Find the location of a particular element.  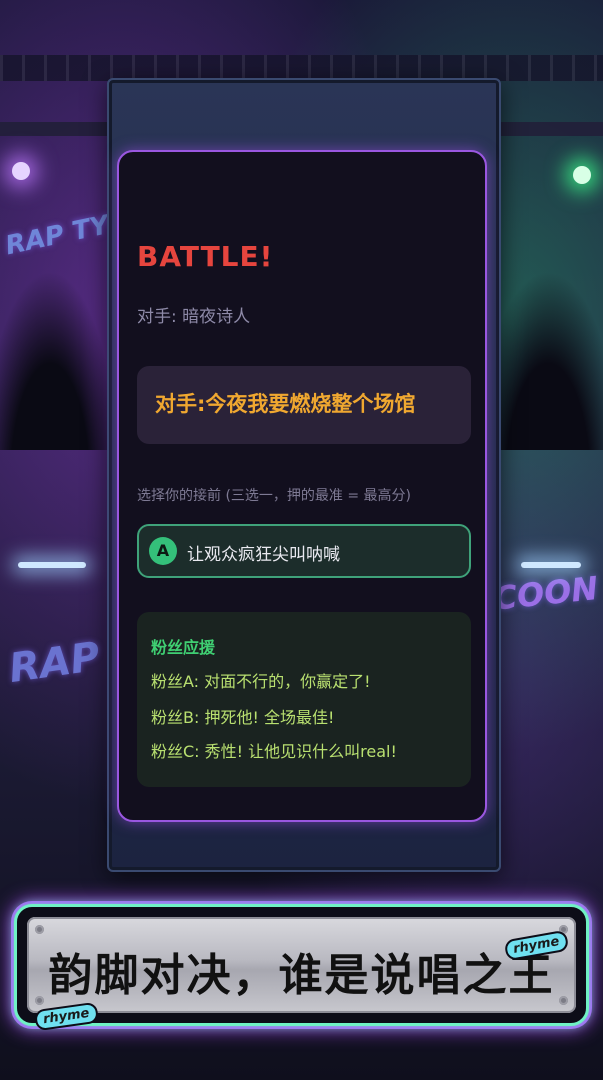

slogan-banner: 韵脚对决，谁是说唱之王 rhyme rhyme is located at coordinates (301, 968).